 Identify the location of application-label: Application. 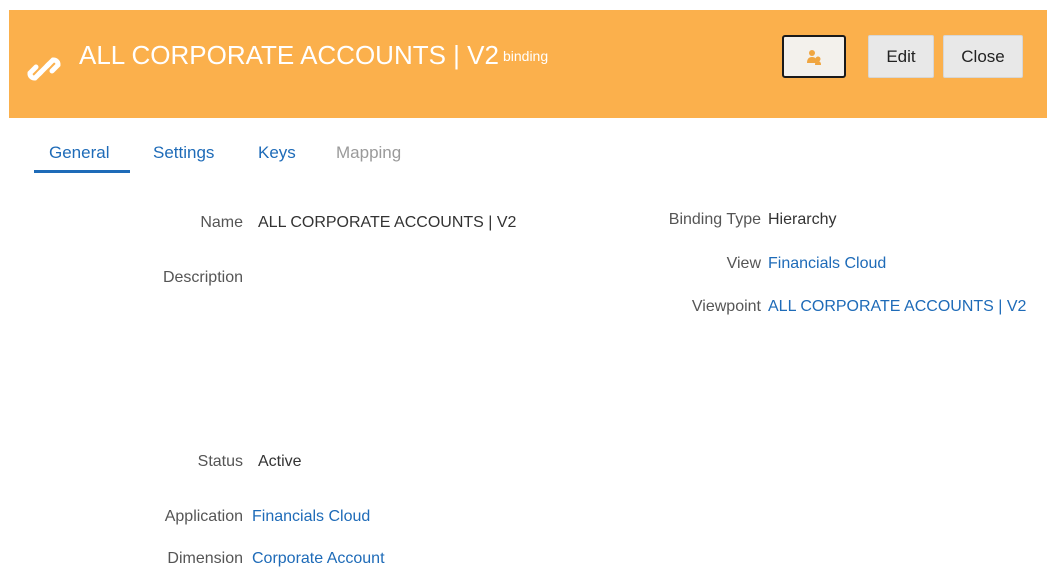
(203, 516).